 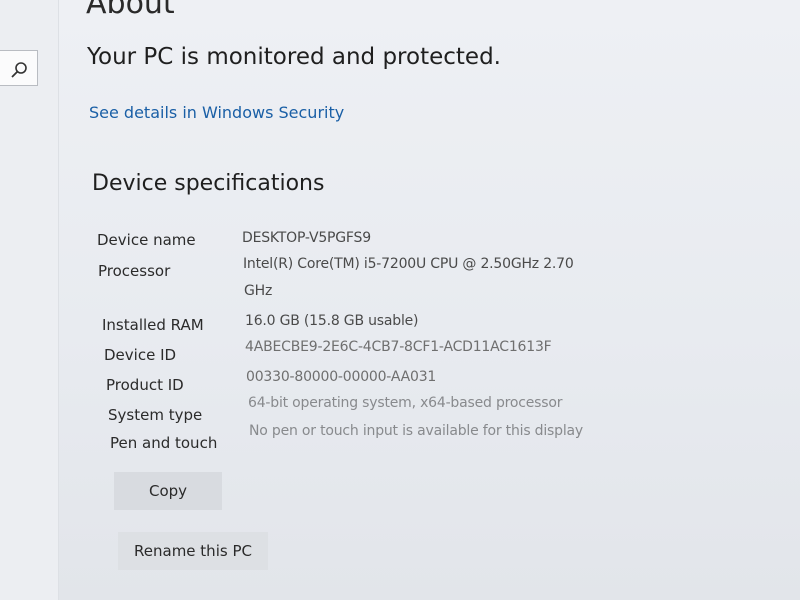 I want to click on spec-value-device-name: DESKTOP-V5PGFS9, so click(x=306, y=238).